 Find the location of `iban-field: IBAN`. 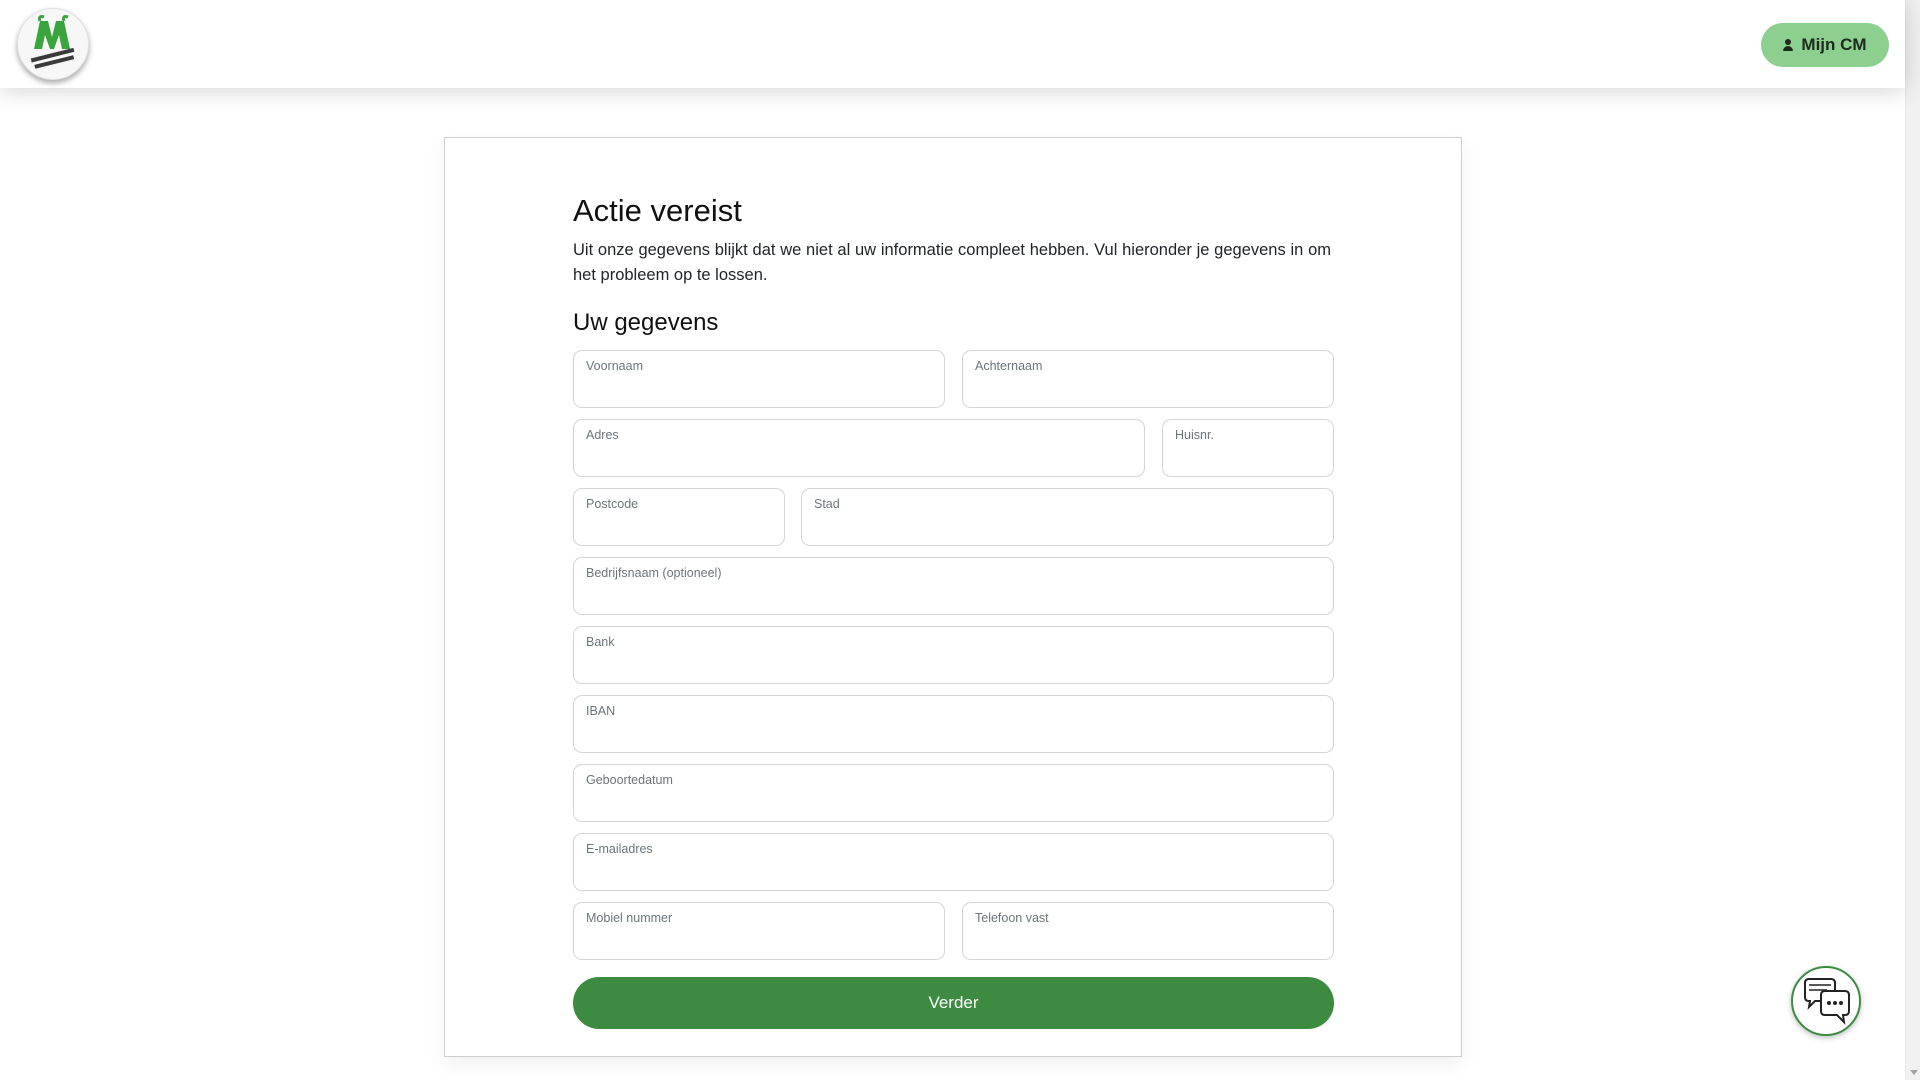

iban-field: IBAN is located at coordinates (953, 724).